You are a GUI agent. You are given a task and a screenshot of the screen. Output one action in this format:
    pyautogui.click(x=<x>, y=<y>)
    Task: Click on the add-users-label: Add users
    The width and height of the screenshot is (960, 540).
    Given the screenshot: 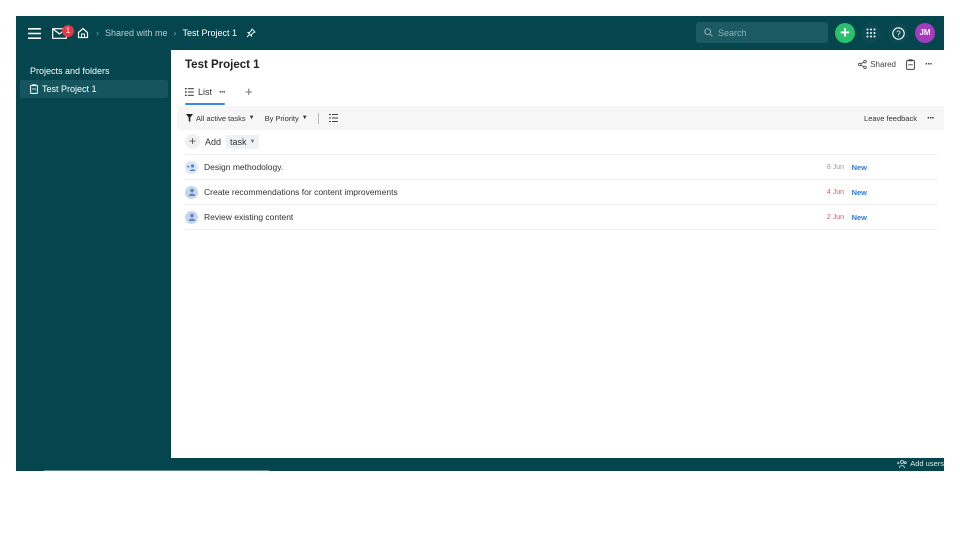 What is the action you would take?
    pyautogui.click(x=927, y=463)
    